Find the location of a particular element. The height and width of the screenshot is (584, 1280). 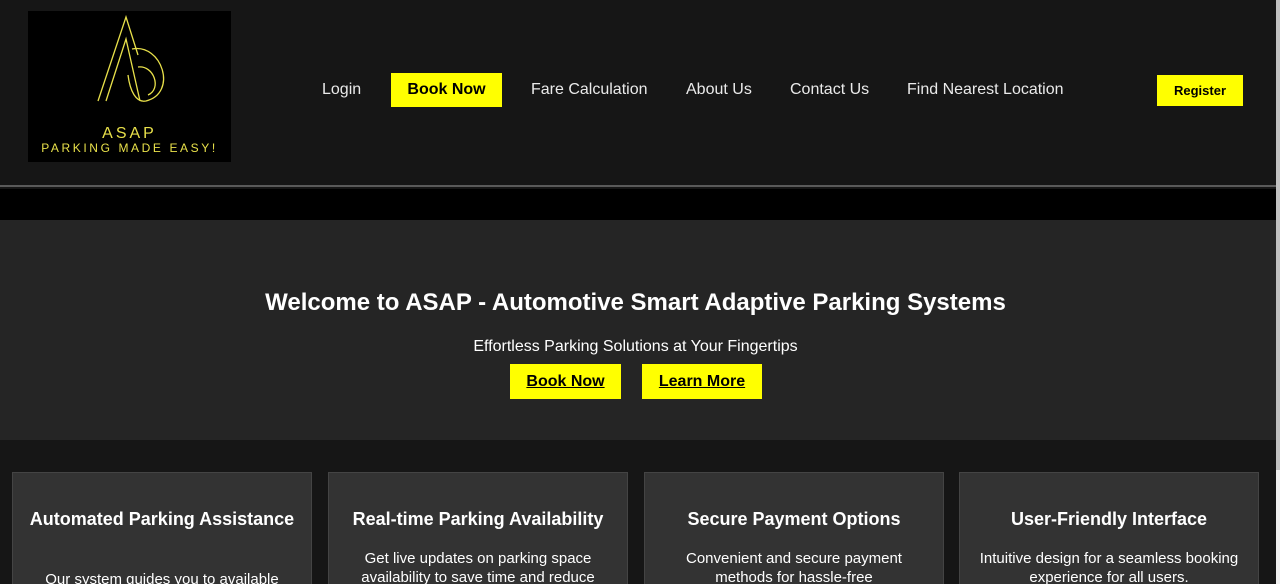

nav-find-nearest-location-link: Find Nearest Location is located at coordinates (985, 90).